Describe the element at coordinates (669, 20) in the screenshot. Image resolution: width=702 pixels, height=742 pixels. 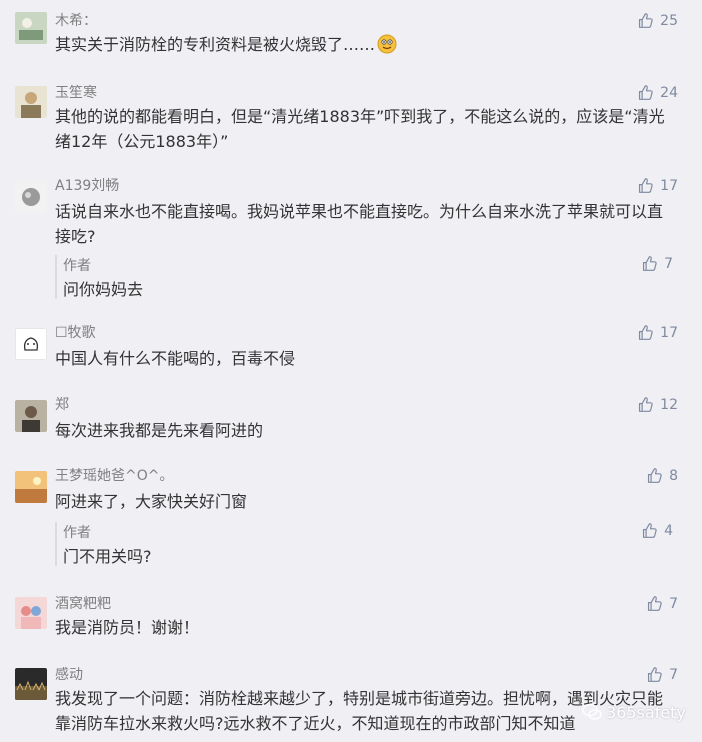
I see `like-count: 25` at that location.